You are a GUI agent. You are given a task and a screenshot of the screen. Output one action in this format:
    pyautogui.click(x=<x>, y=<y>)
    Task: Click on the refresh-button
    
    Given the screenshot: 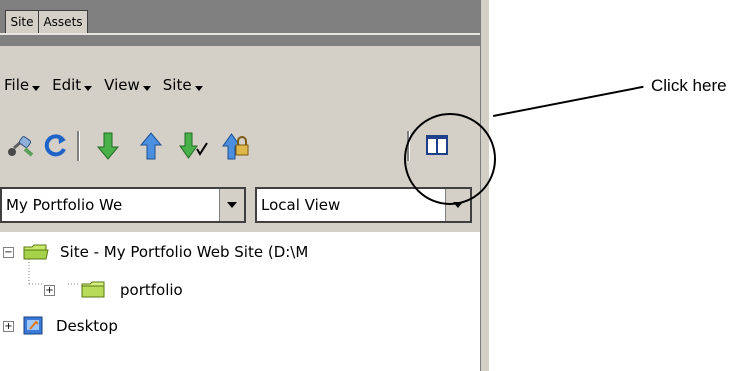 What is the action you would take?
    pyautogui.click(x=56, y=146)
    